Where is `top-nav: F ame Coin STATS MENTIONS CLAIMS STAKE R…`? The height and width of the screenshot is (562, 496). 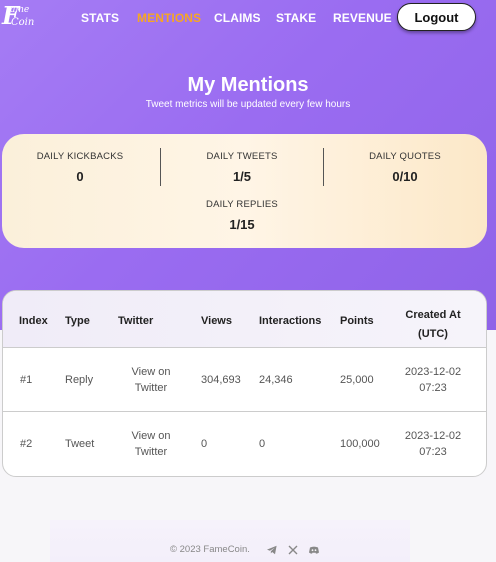 top-nav: F ame Coin STATS MENTIONS CLAIMS STAKE R… is located at coordinates (248, 18).